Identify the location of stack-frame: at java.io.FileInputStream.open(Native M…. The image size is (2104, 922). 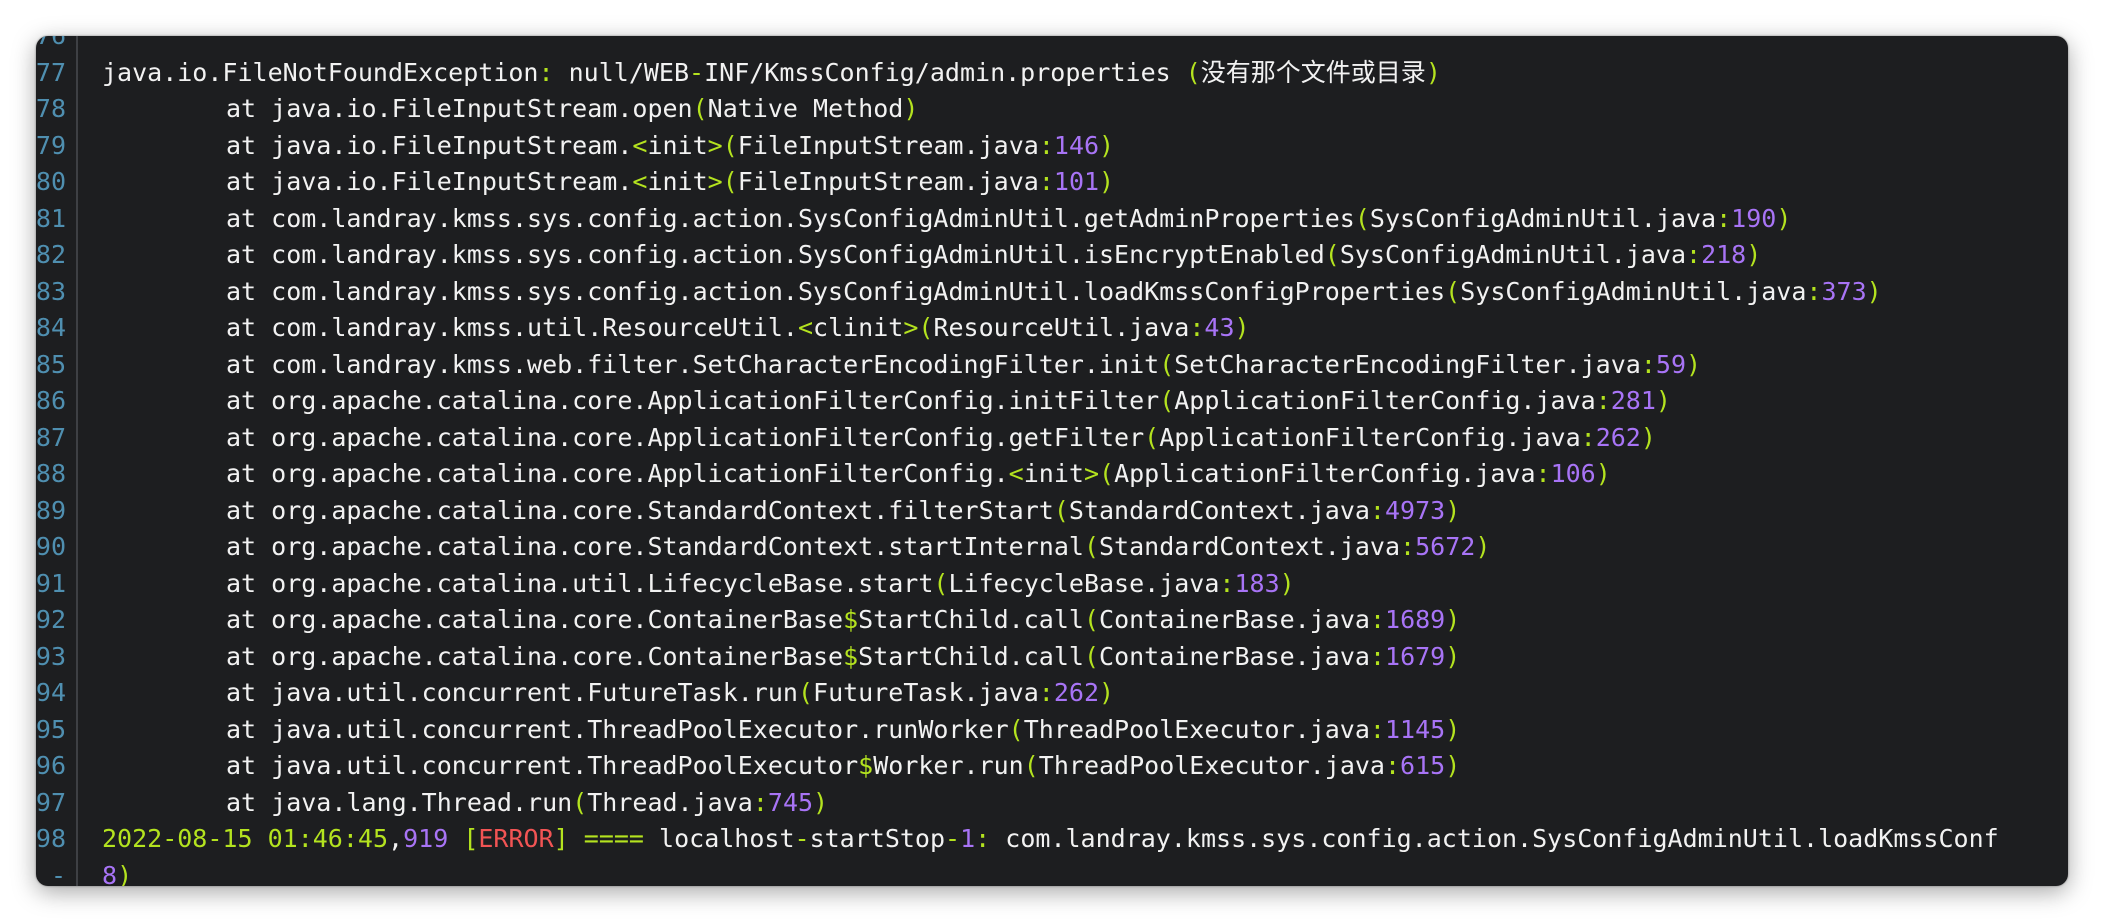
(510, 109).